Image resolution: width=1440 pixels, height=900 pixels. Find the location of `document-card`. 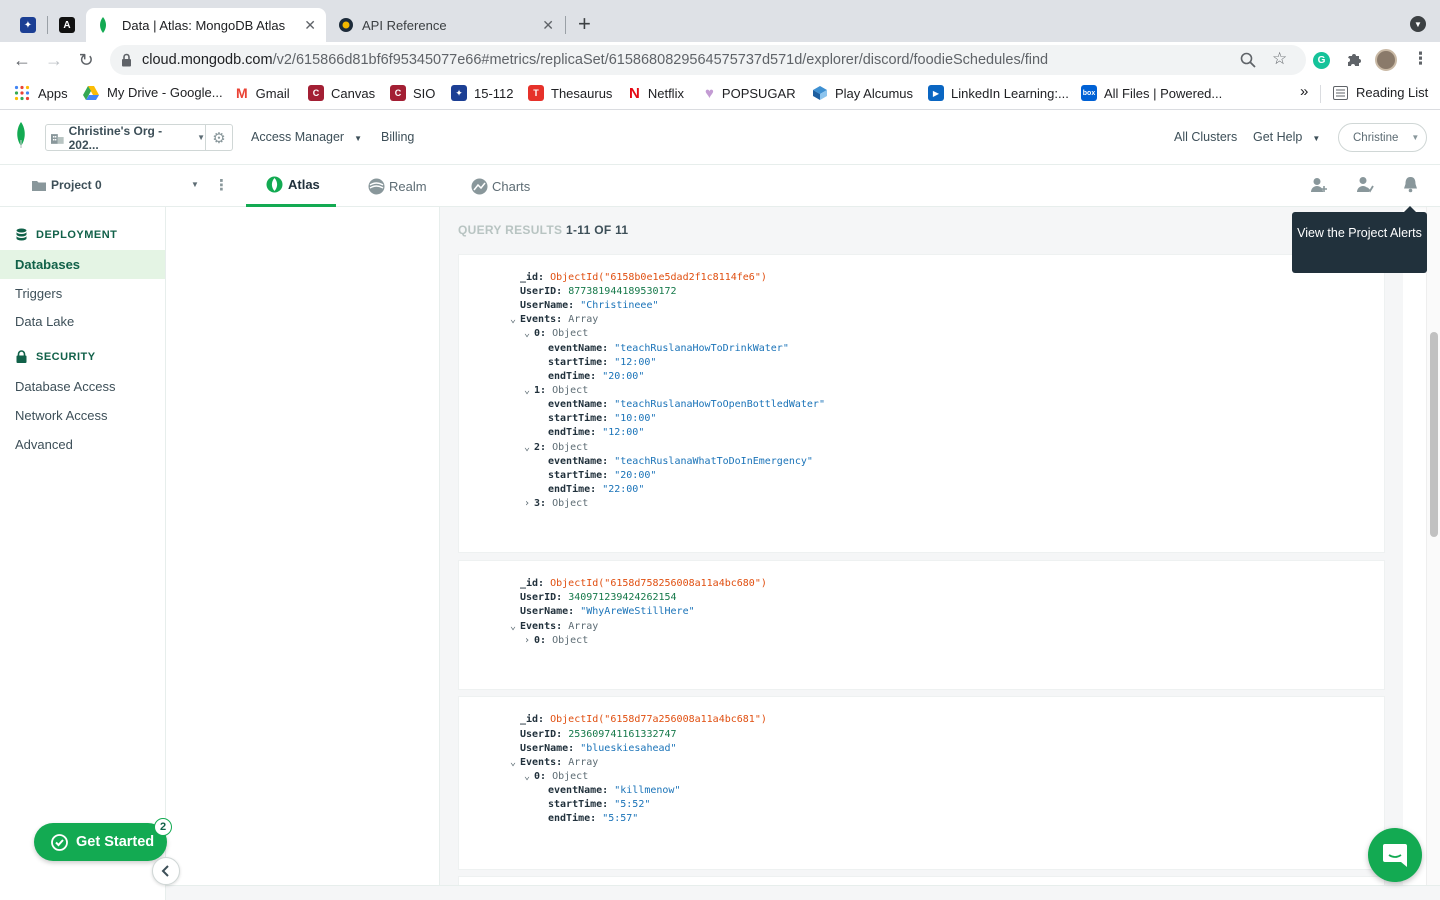

document-card is located at coordinates (921, 880).